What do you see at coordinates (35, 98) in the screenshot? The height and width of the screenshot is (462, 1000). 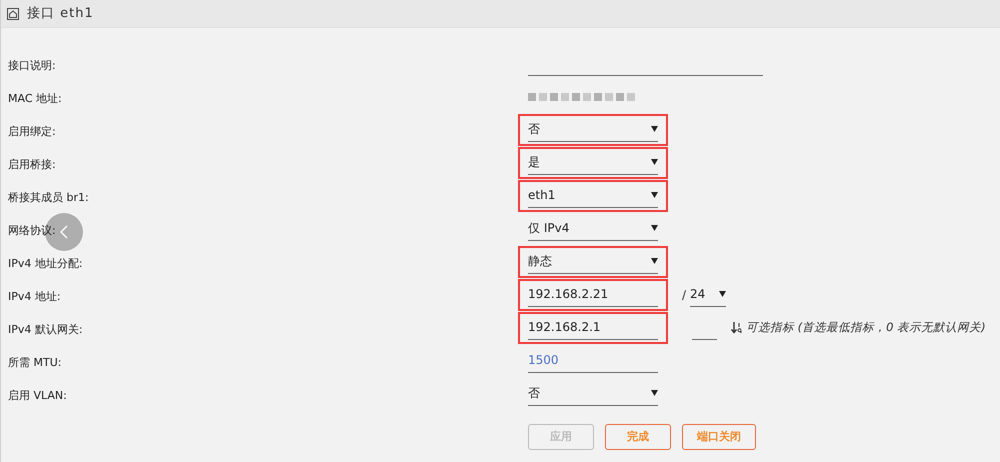 I see `field-label: MAC 地址:` at bounding box center [35, 98].